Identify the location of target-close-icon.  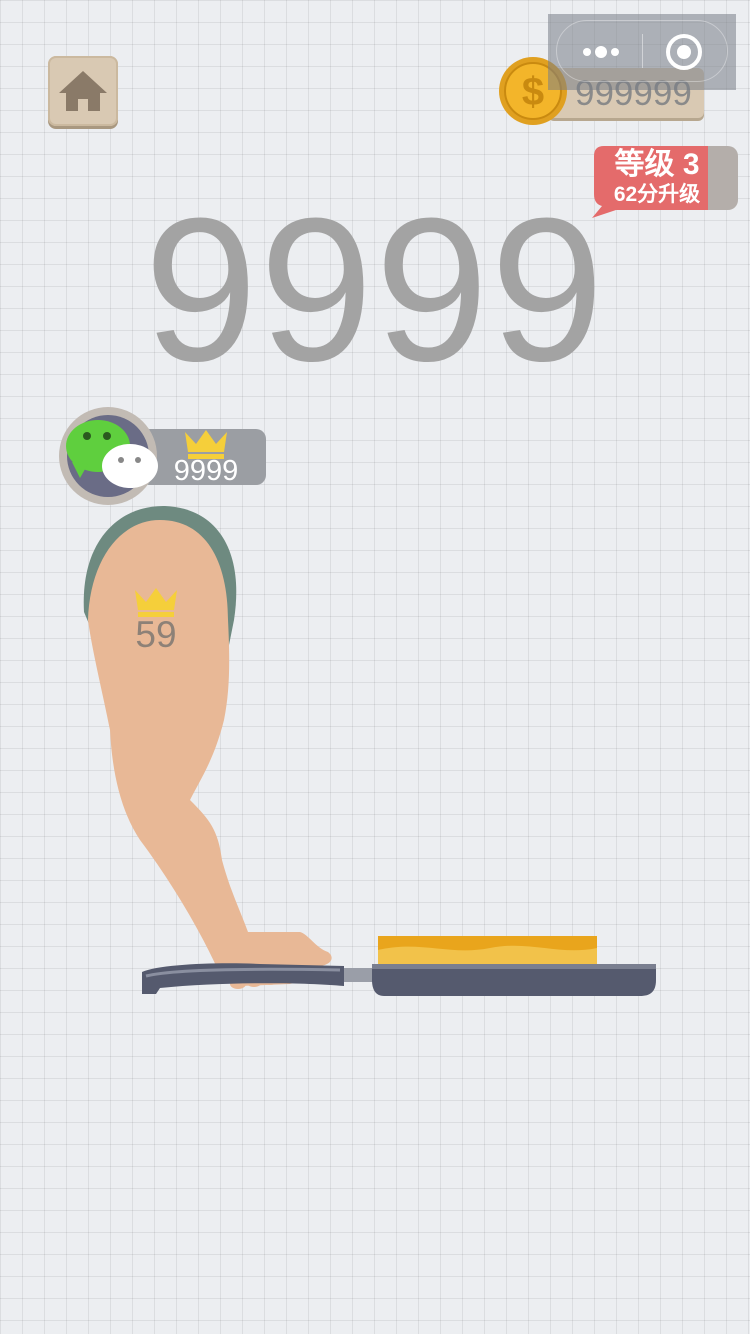
(684, 52).